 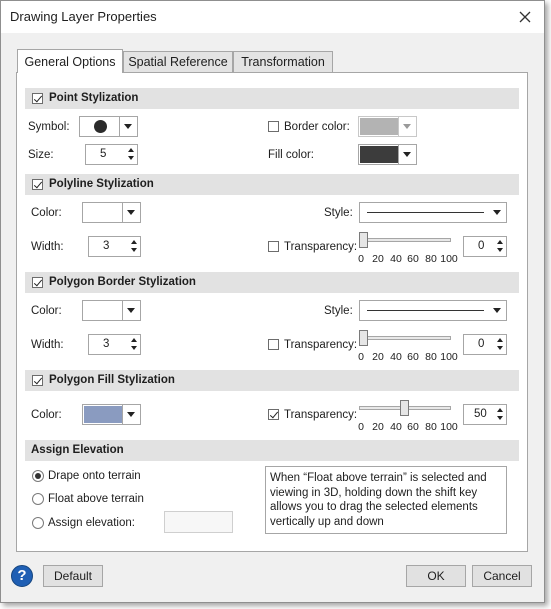 I want to click on float-above-terrain-label: Float above terrain, so click(x=96, y=499).